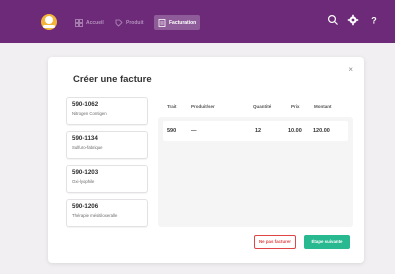  I want to click on invoice-list-item: 590-1206 Thérapie mésitiloxeralle, so click(107, 213).